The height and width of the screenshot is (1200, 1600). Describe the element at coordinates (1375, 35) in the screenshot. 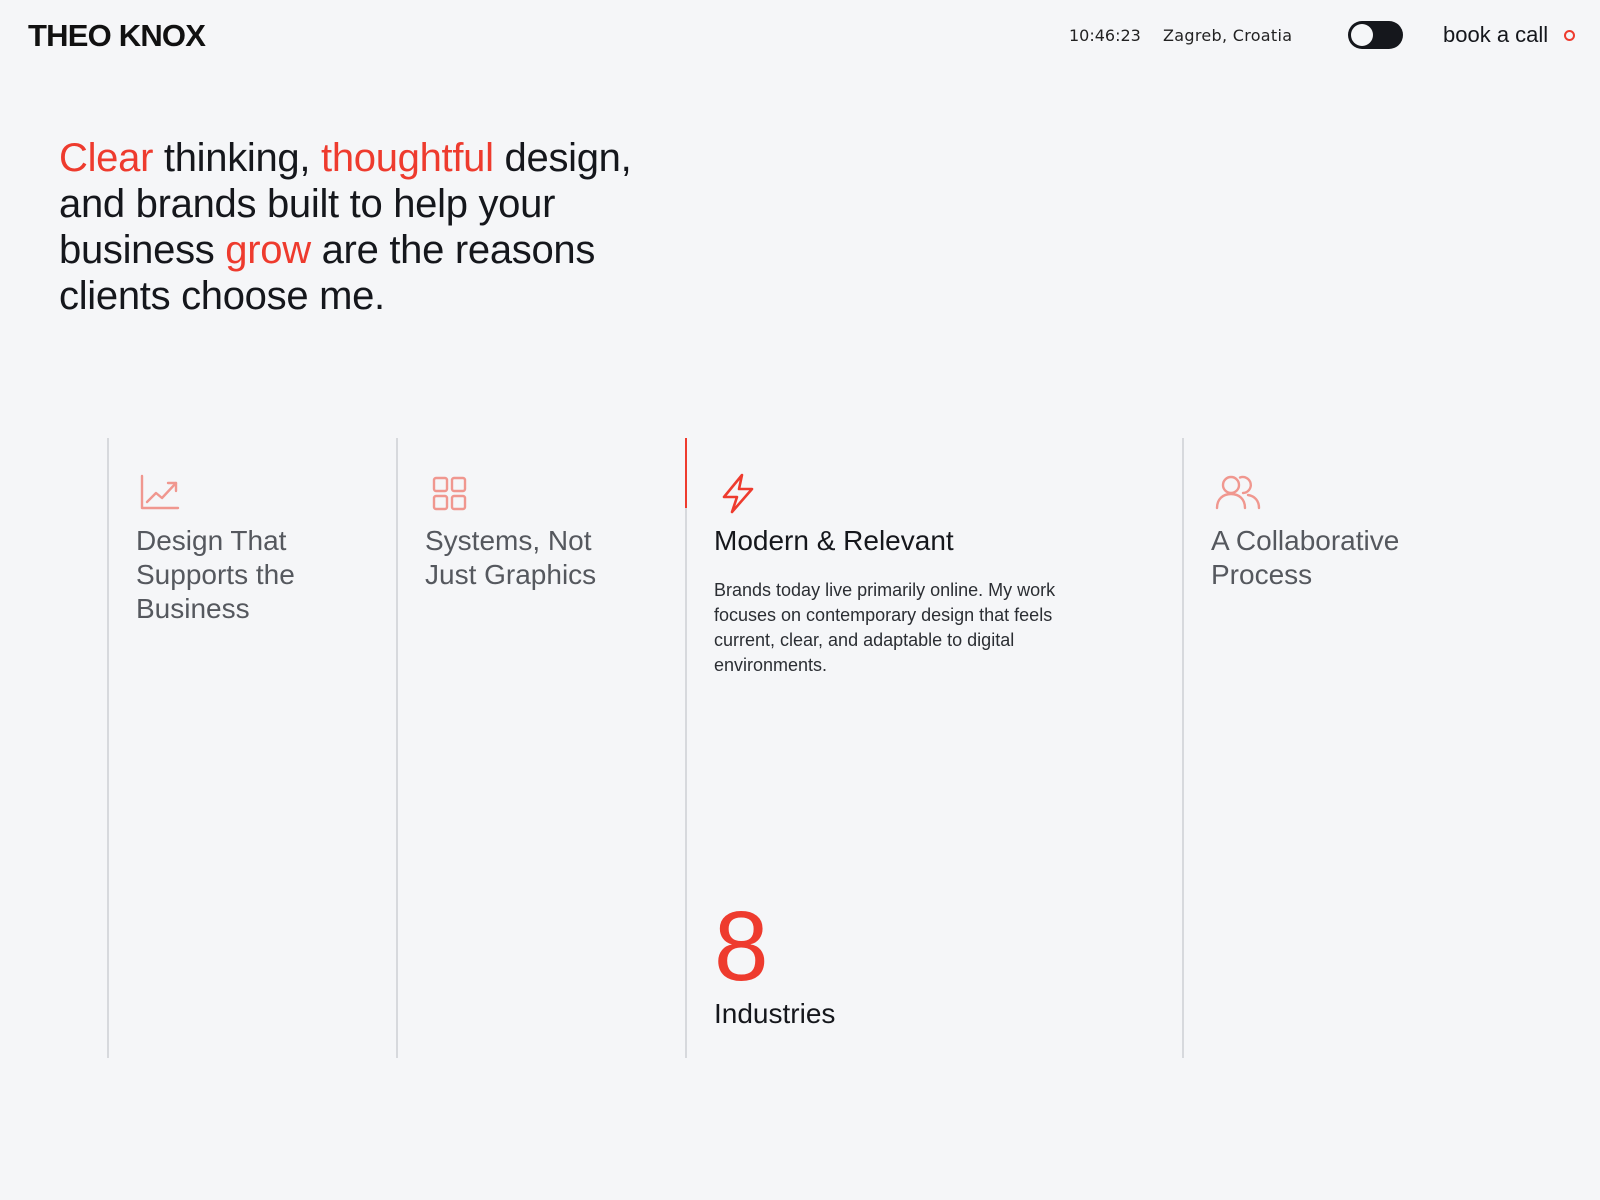

I see `dark-mode-toggle` at that location.